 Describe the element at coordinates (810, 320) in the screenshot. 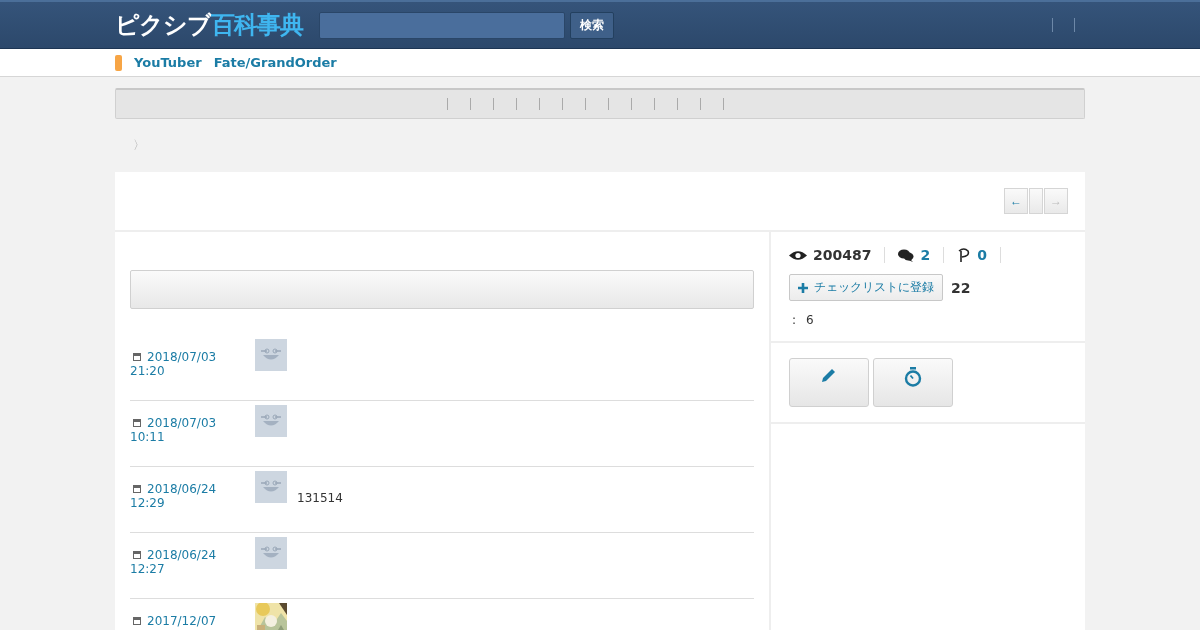

I see `info-value: 6` at that location.